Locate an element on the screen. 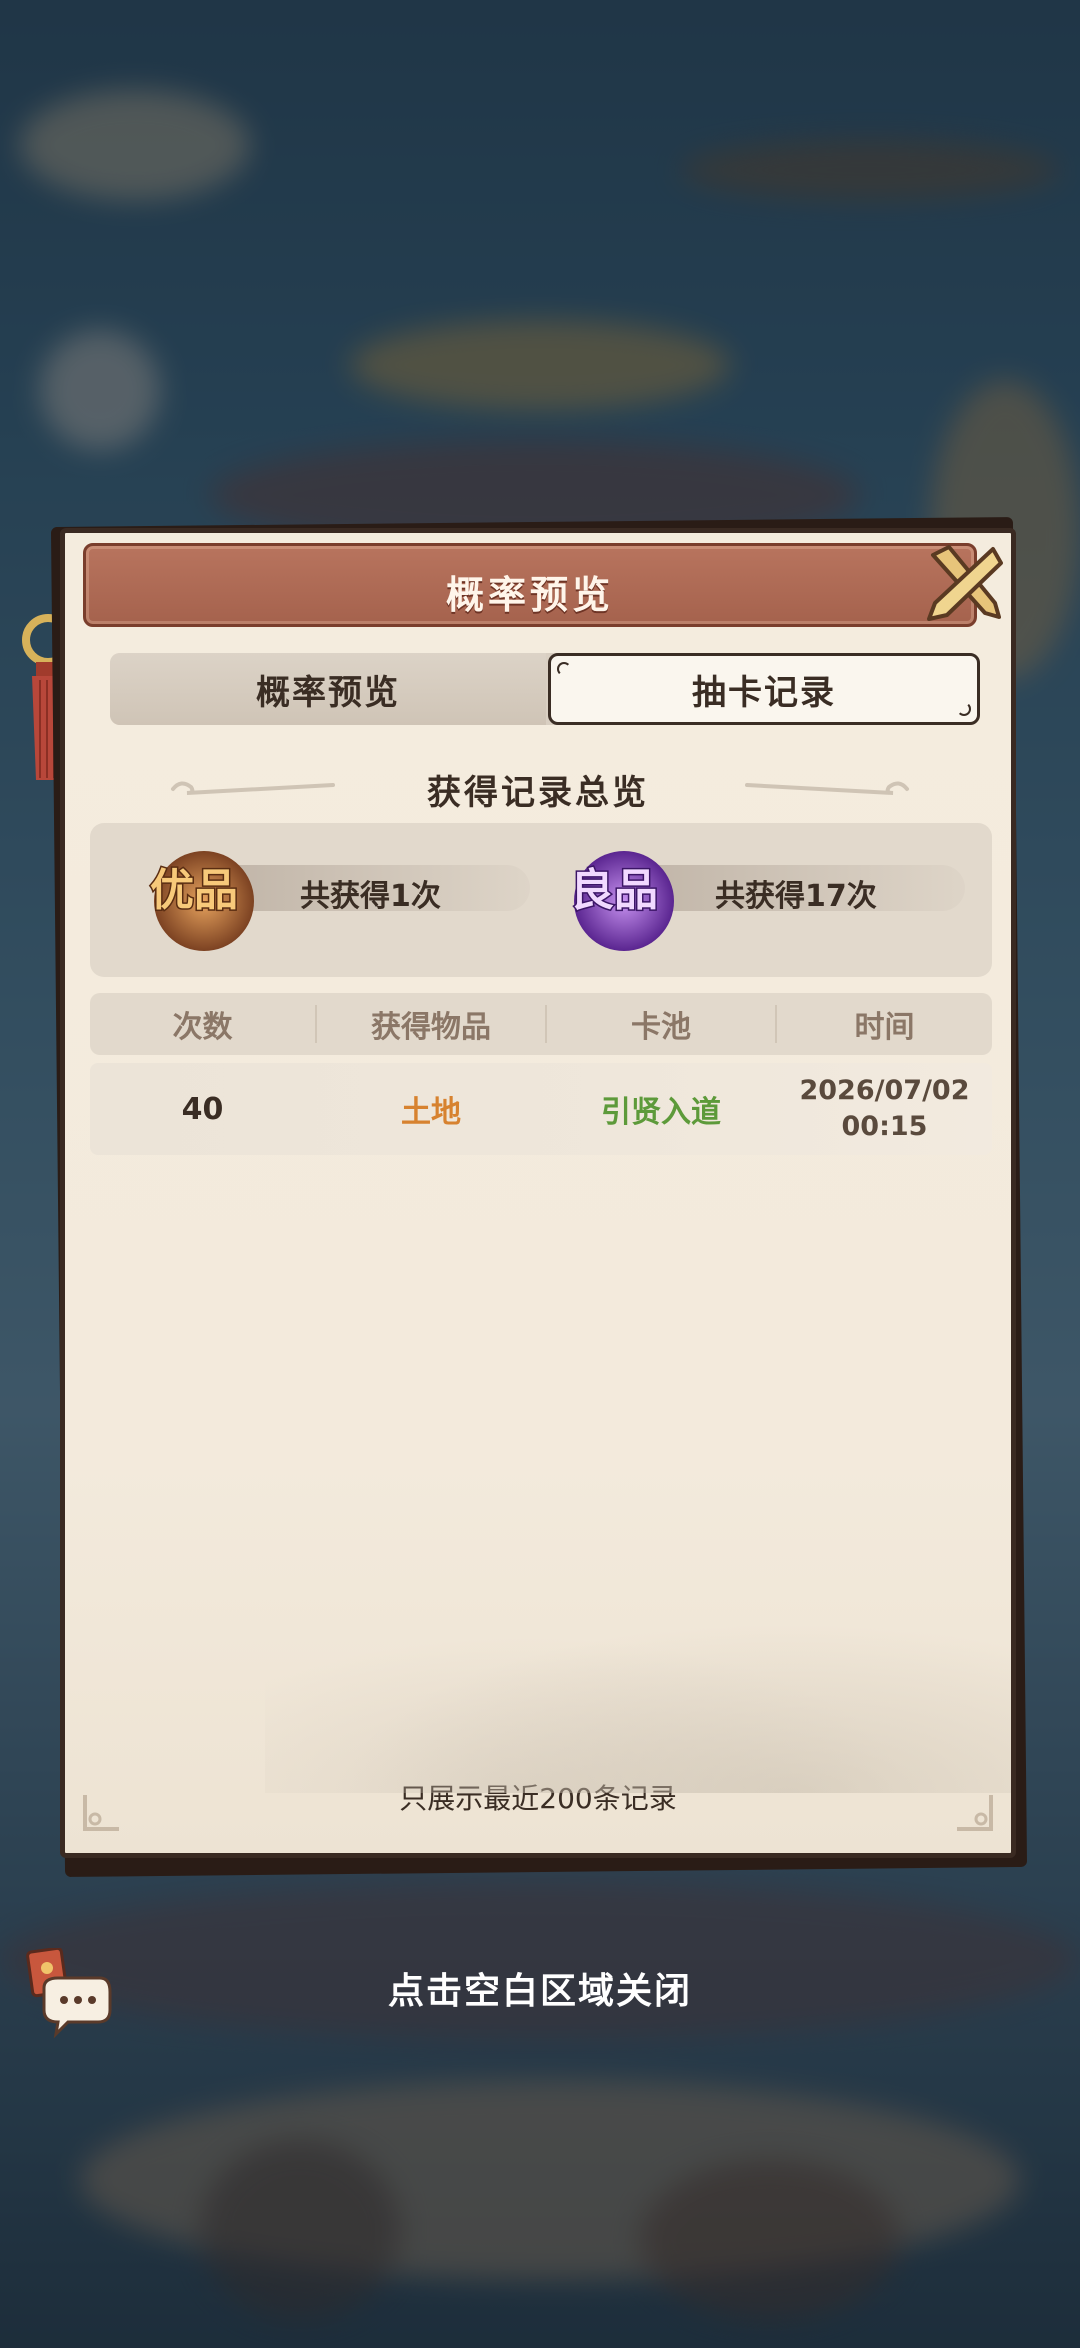 Image resolution: width=1080 pixels, height=2348 pixels. excellent-count: 共获得1次 is located at coordinates (370, 896).